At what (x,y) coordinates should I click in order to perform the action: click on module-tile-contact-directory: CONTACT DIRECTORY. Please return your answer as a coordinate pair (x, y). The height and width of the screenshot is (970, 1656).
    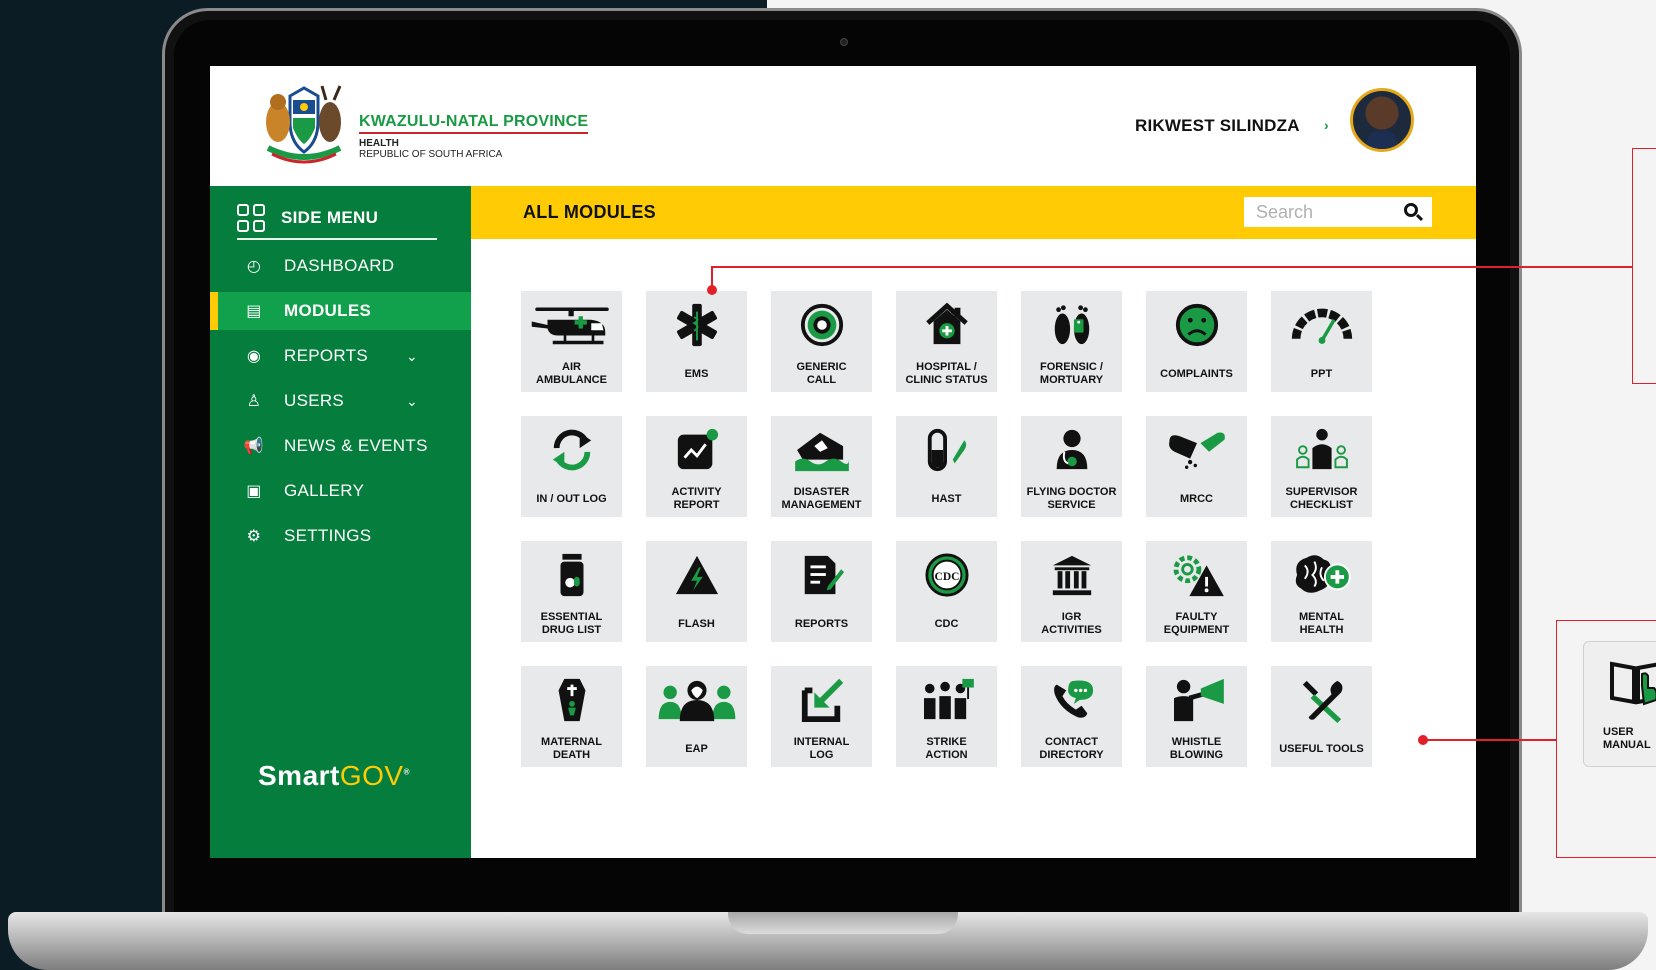
    Looking at the image, I should click on (1071, 716).